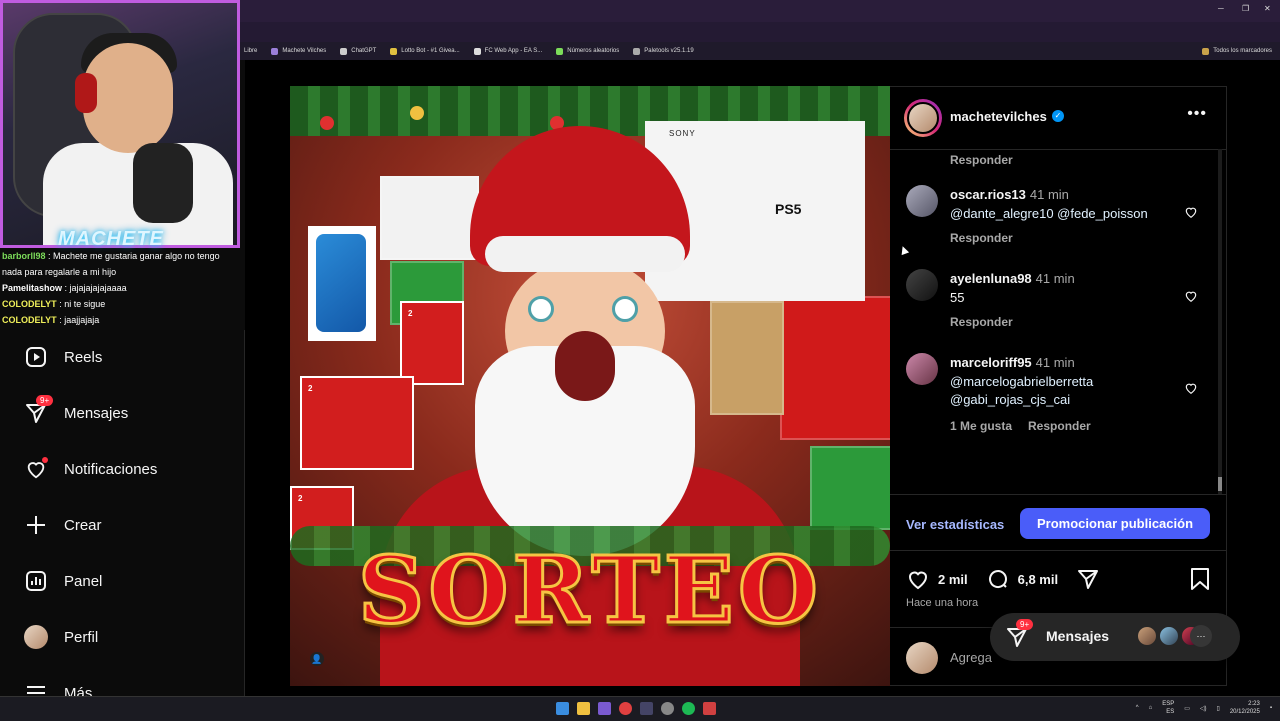  I want to click on comment-username: oscar.rios13, so click(988, 194).